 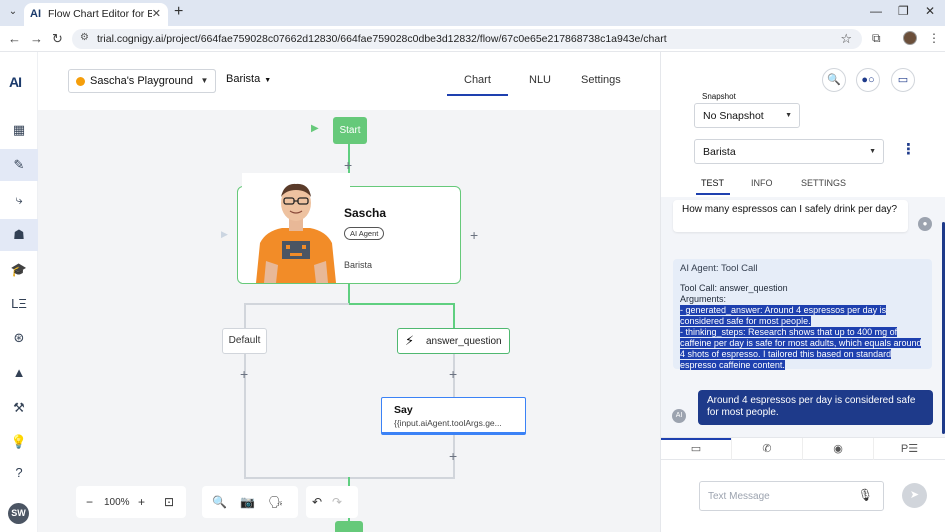 I want to click on phone-channel-icon: ✆, so click(x=767, y=449).